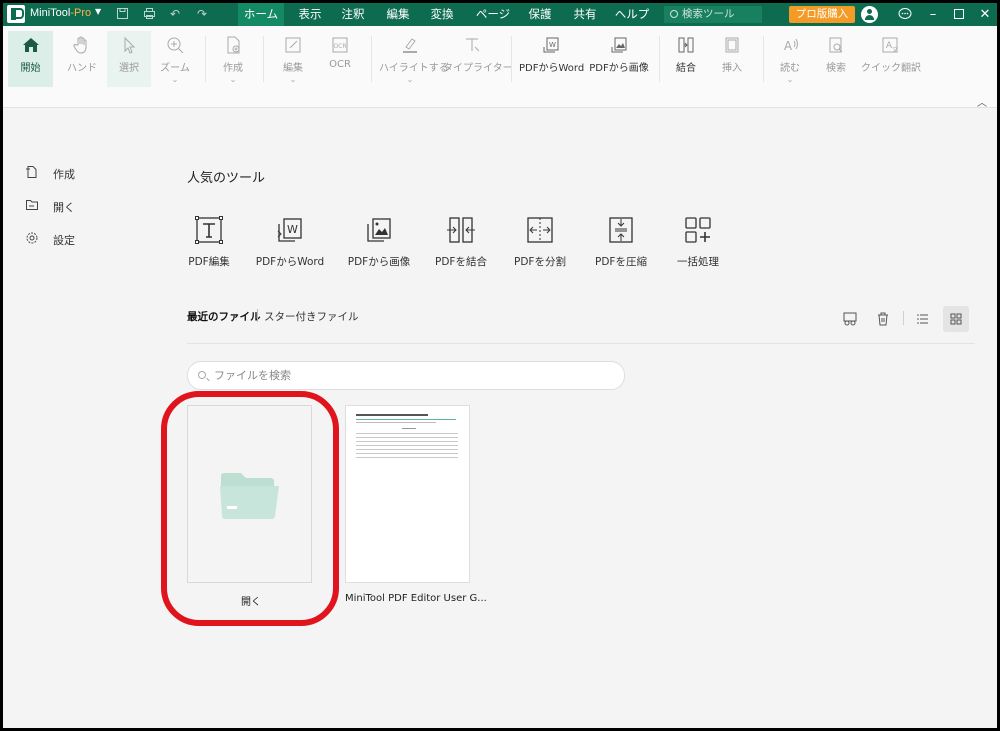 The width and height of the screenshot is (1000, 731). Describe the element at coordinates (698, 230) in the screenshot. I see `batch-icon` at that location.